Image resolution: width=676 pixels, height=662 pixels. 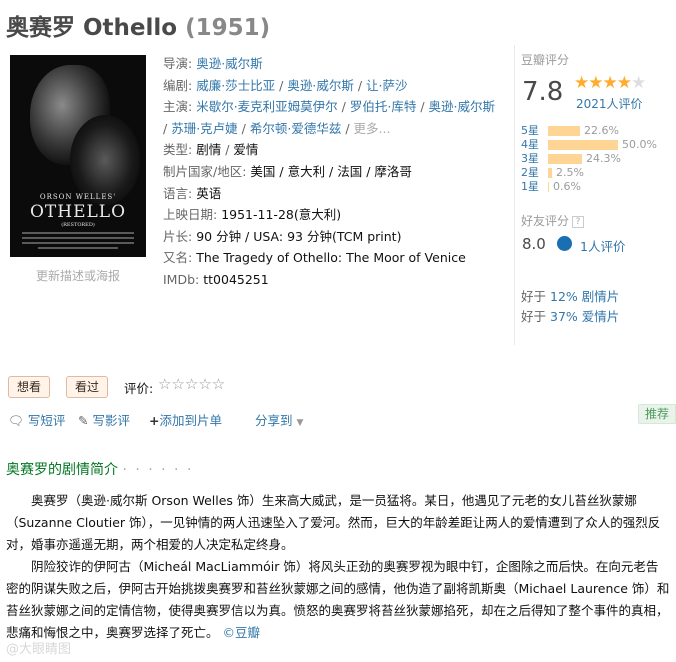 What do you see at coordinates (601, 316) in the screenshot?
I see `better-than-genre: 爱情片` at bounding box center [601, 316].